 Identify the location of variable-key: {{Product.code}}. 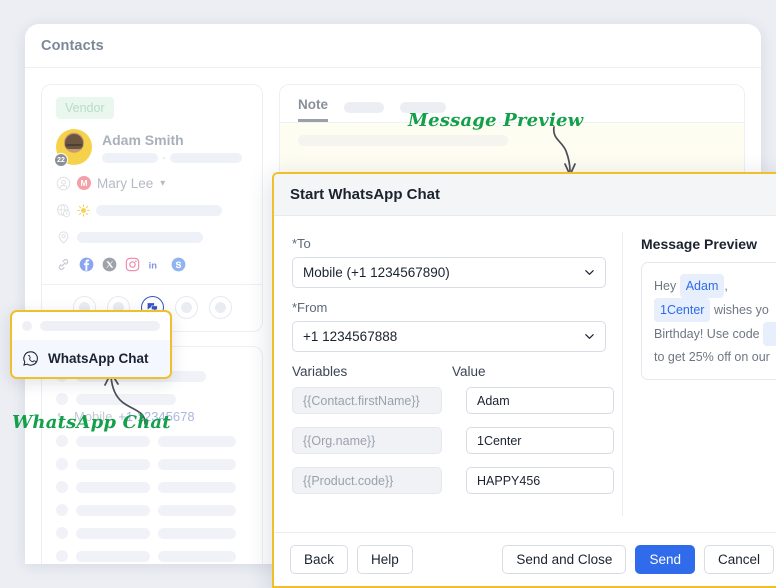
(367, 480).